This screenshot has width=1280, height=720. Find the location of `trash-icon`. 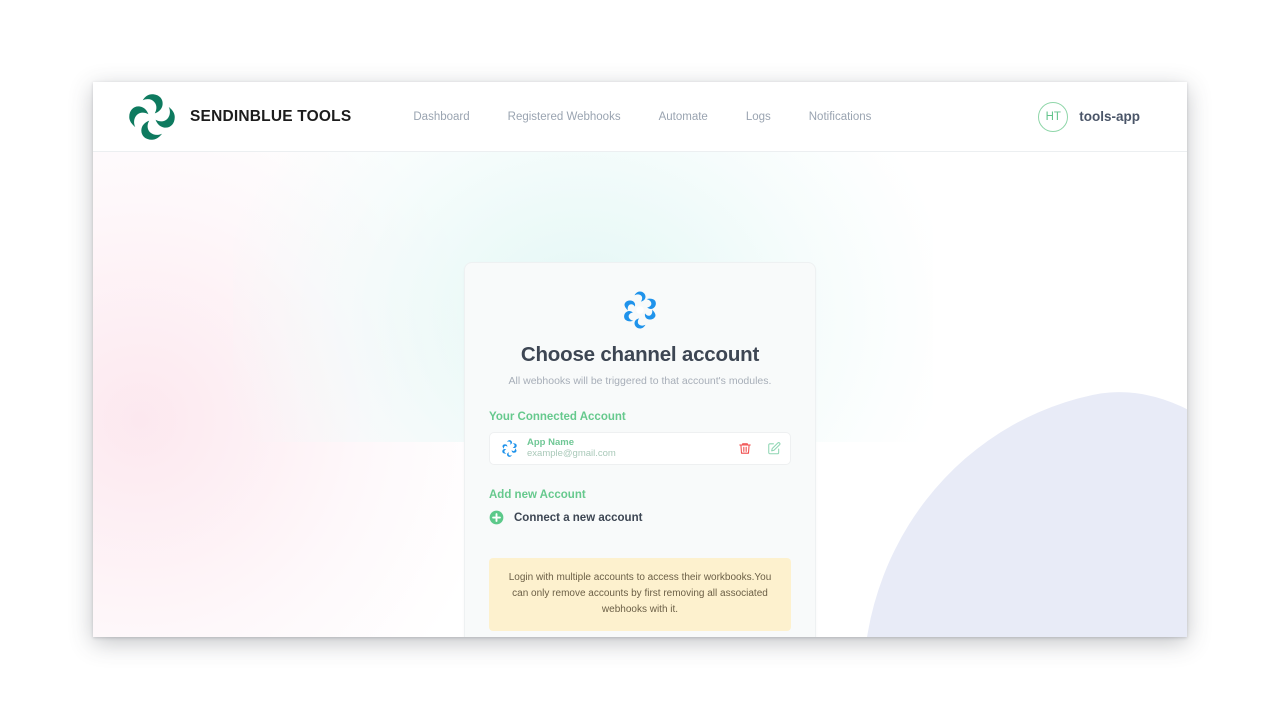

trash-icon is located at coordinates (745, 448).